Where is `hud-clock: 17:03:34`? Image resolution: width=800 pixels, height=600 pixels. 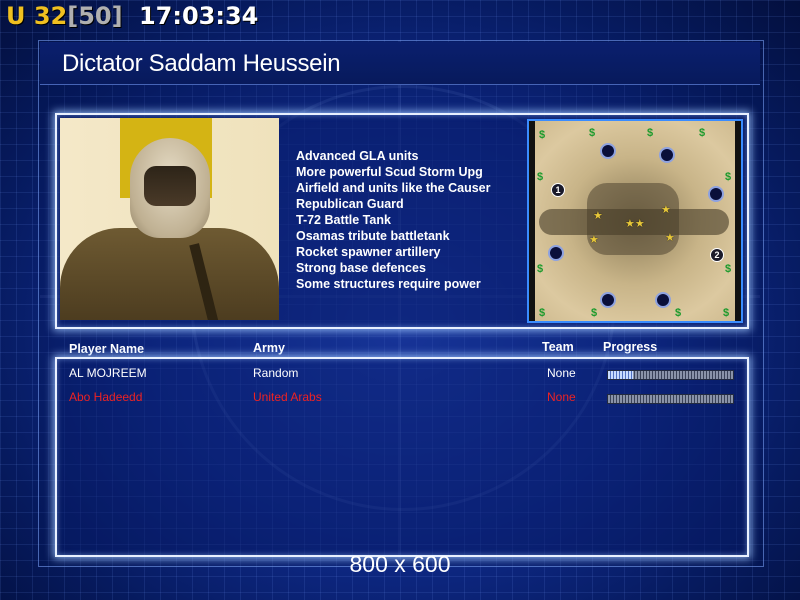 hud-clock: 17:03:34 is located at coordinates (198, 16).